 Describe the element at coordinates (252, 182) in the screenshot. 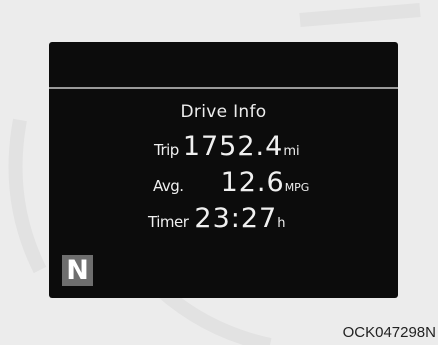

I see `average-value: 12.6` at that location.